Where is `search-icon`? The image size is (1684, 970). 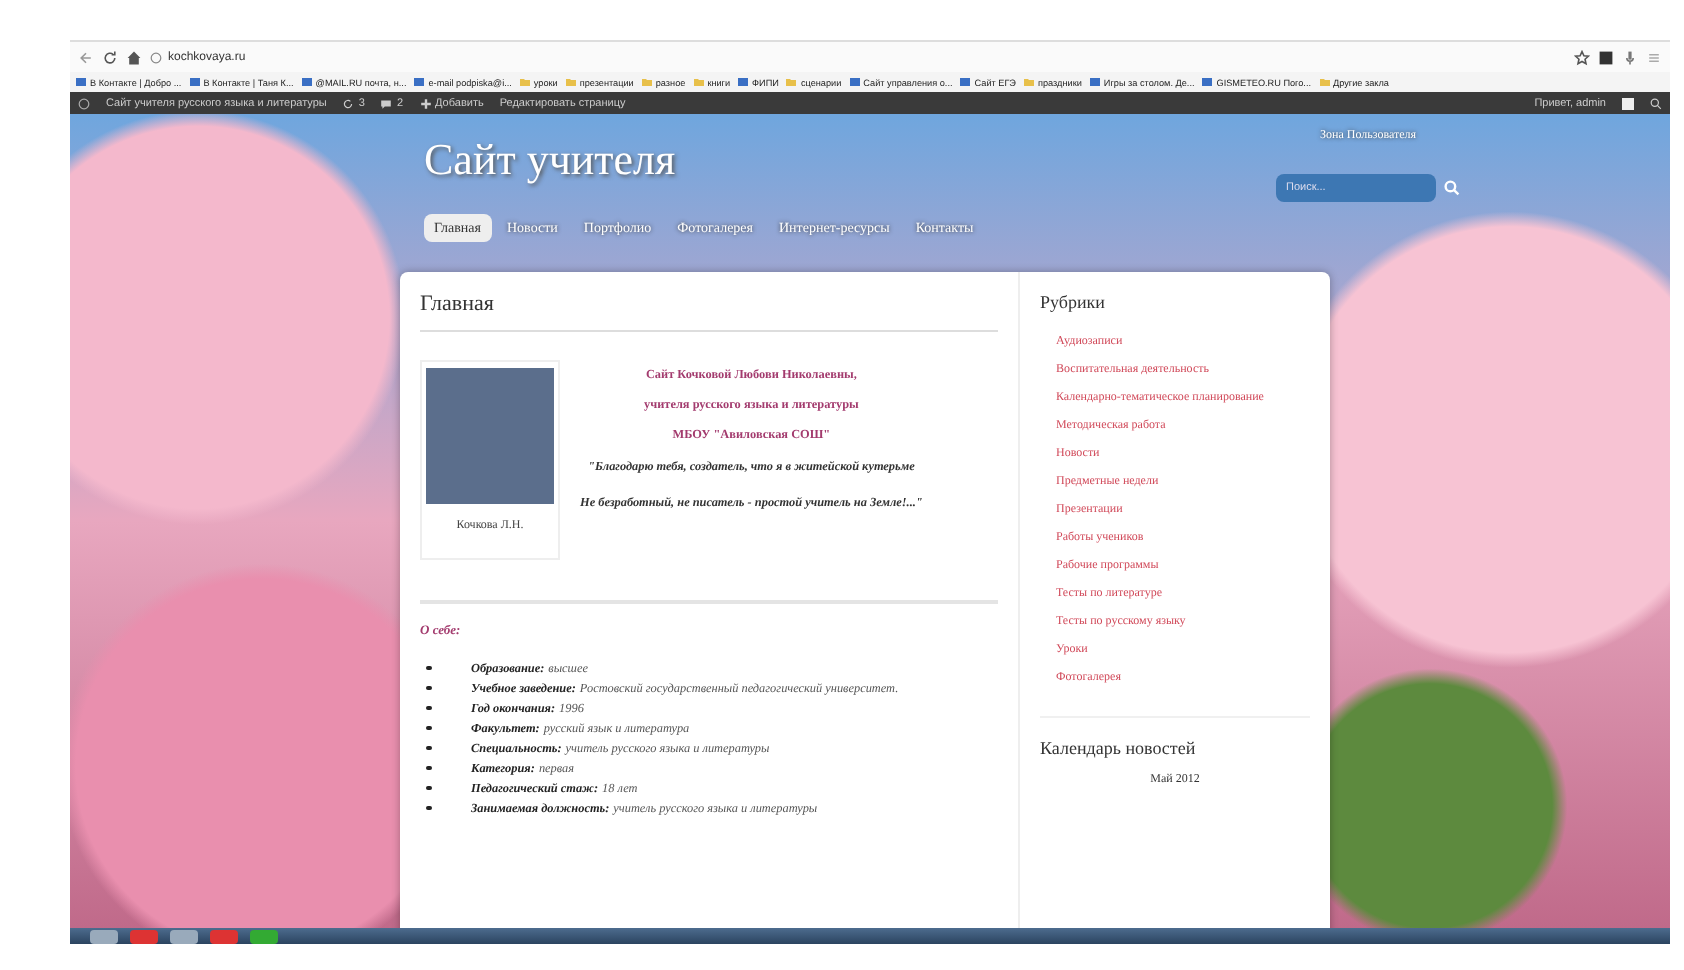 search-icon is located at coordinates (1656, 103).